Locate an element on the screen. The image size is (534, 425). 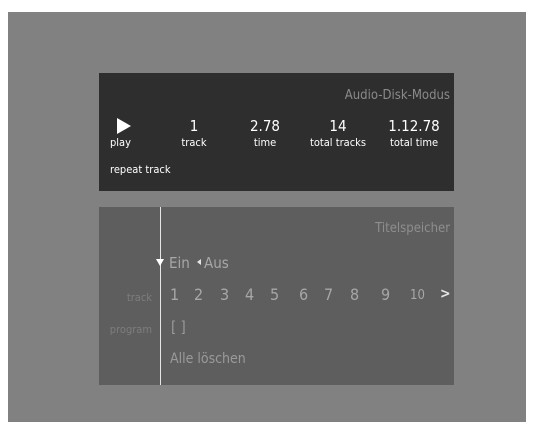
track-label: track is located at coordinates (194, 142).